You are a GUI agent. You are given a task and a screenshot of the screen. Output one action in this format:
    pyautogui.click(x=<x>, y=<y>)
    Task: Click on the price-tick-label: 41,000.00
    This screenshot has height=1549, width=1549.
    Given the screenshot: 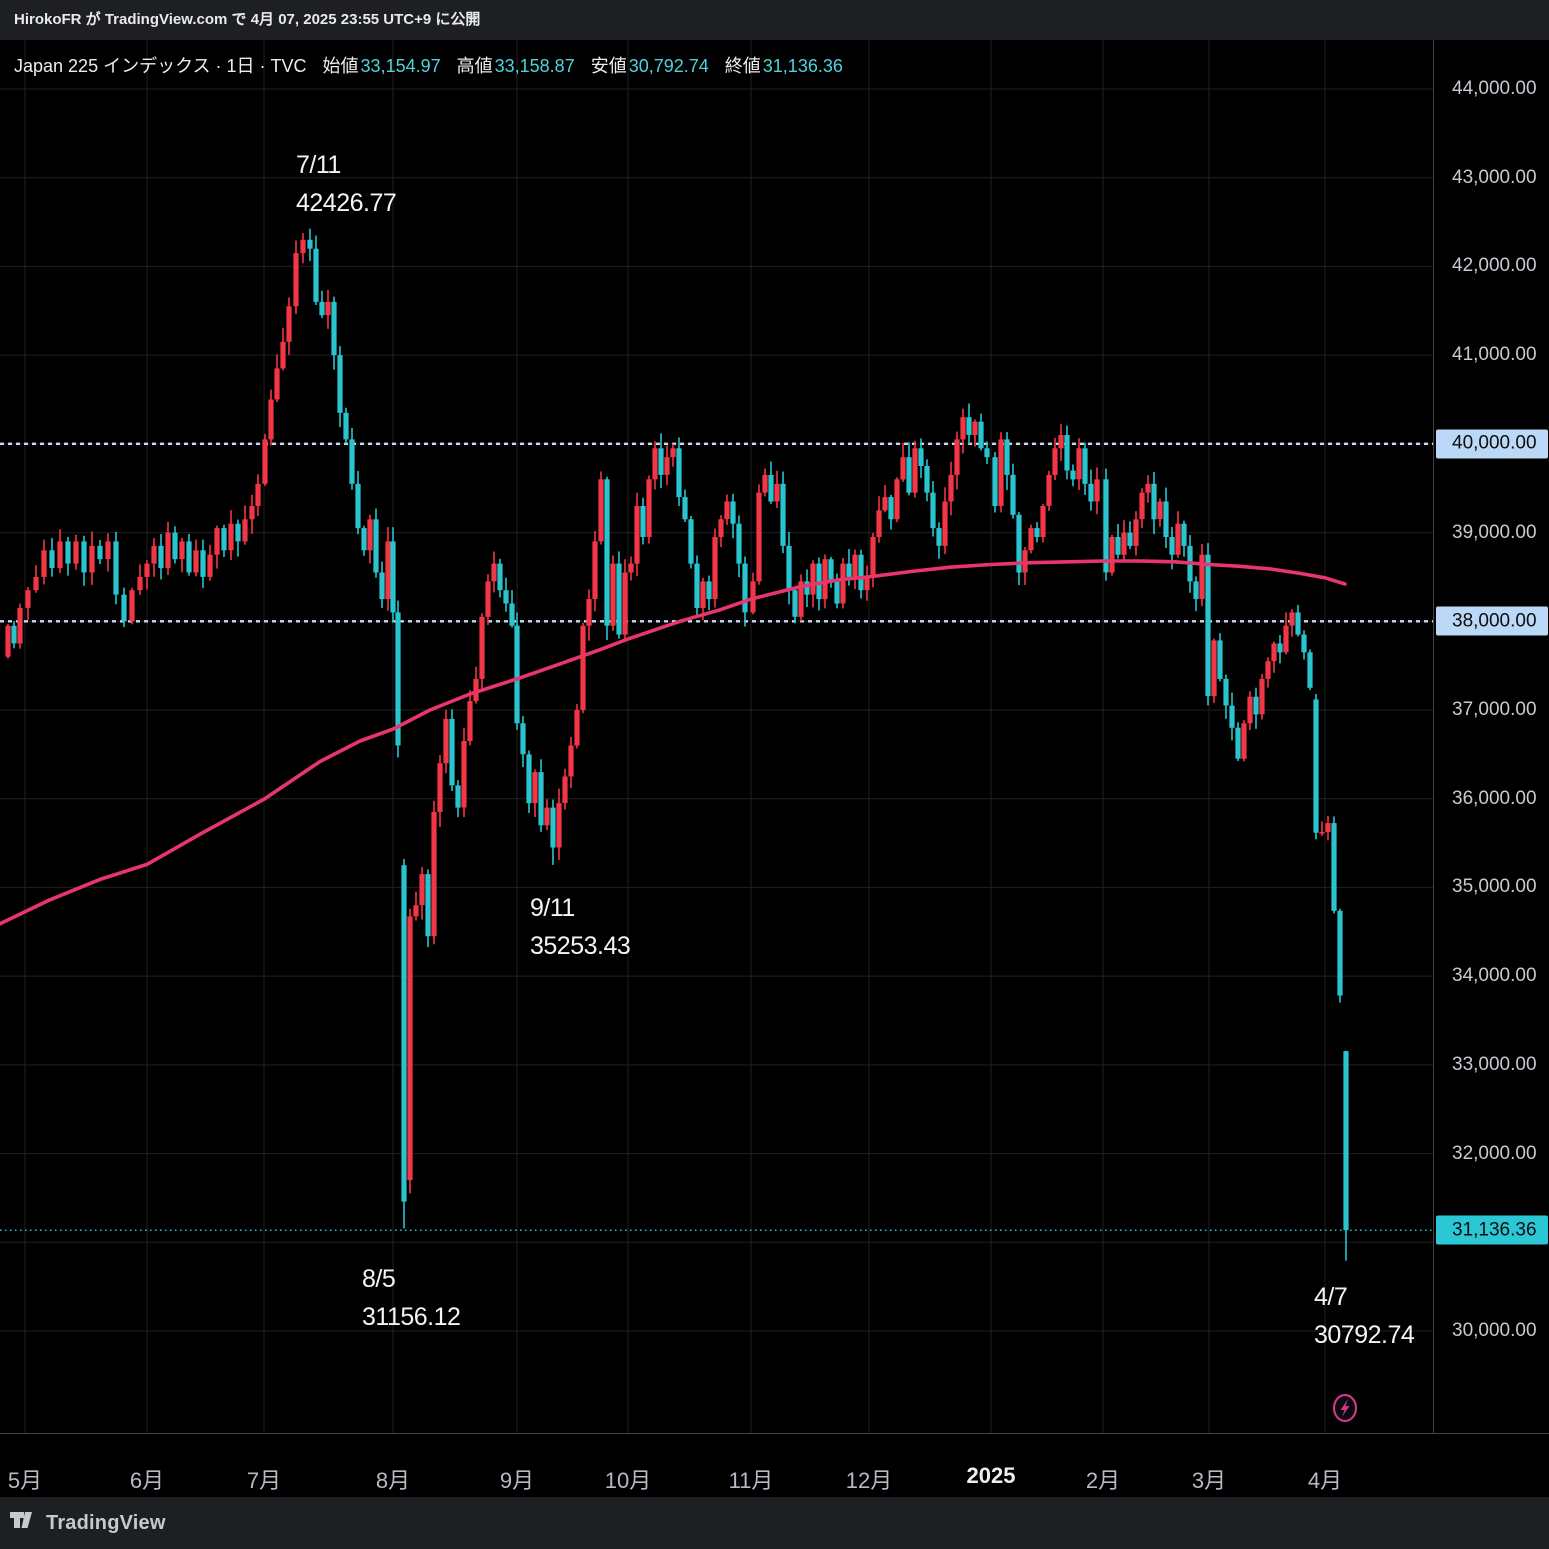 What is the action you would take?
    pyautogui.click(x=1494, y=355)
    